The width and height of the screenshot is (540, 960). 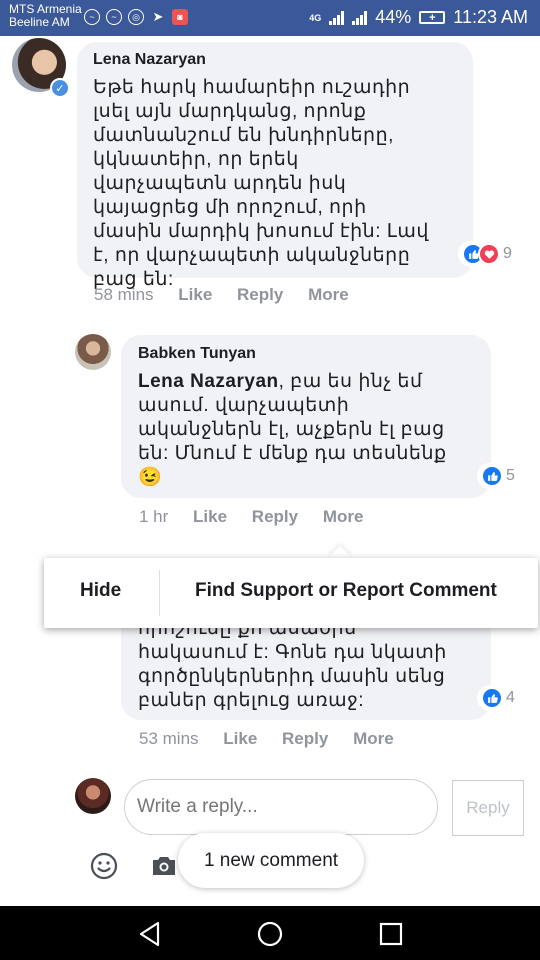 I want to click on new-comment-pill: 1 new comment, so click(x=271, y=860).